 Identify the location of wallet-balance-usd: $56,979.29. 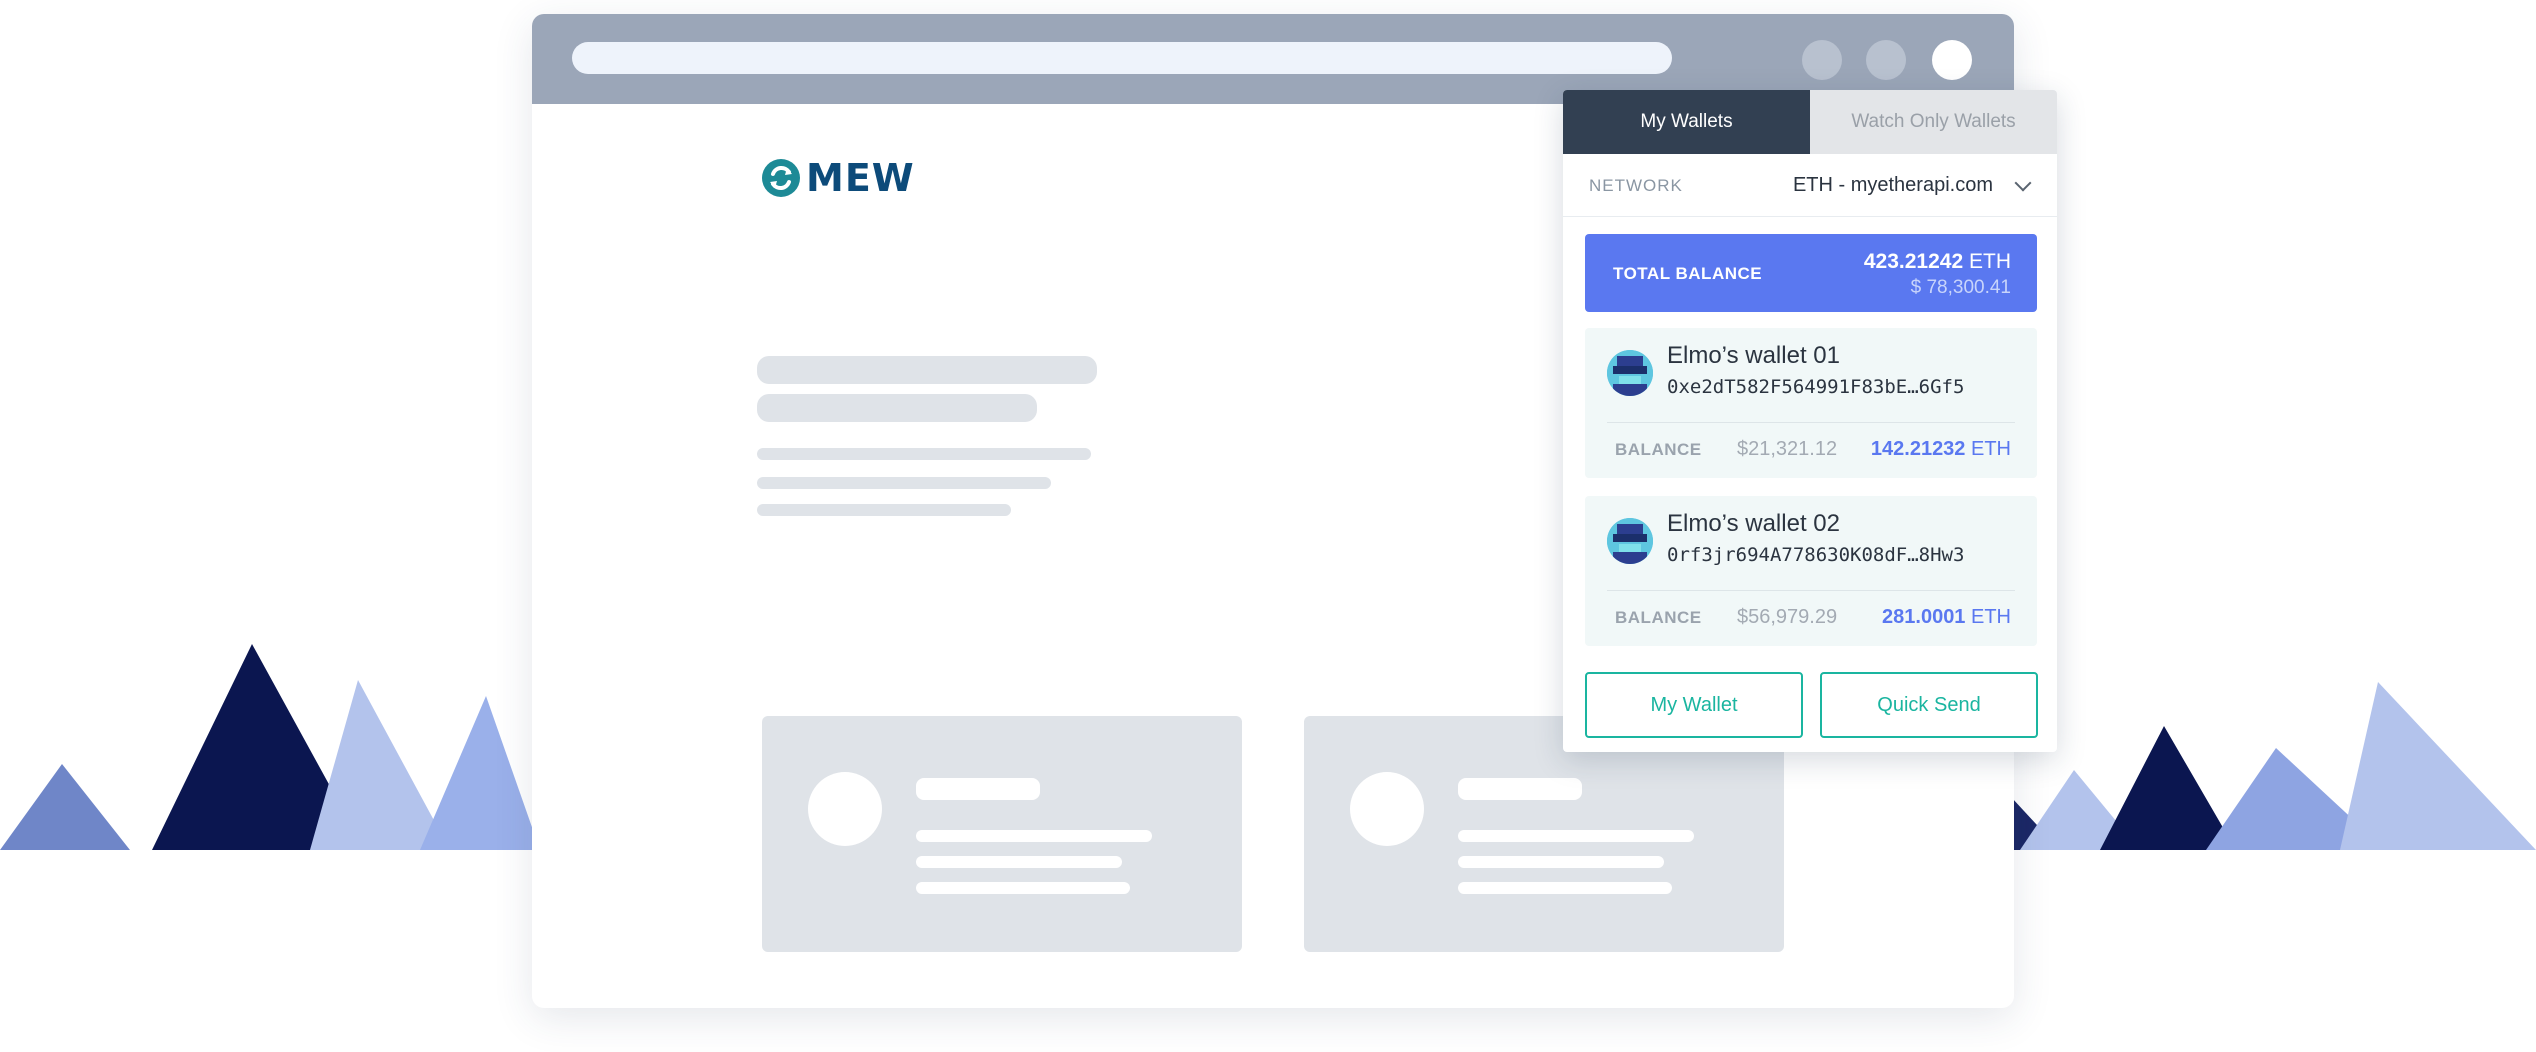
(1787, 617).